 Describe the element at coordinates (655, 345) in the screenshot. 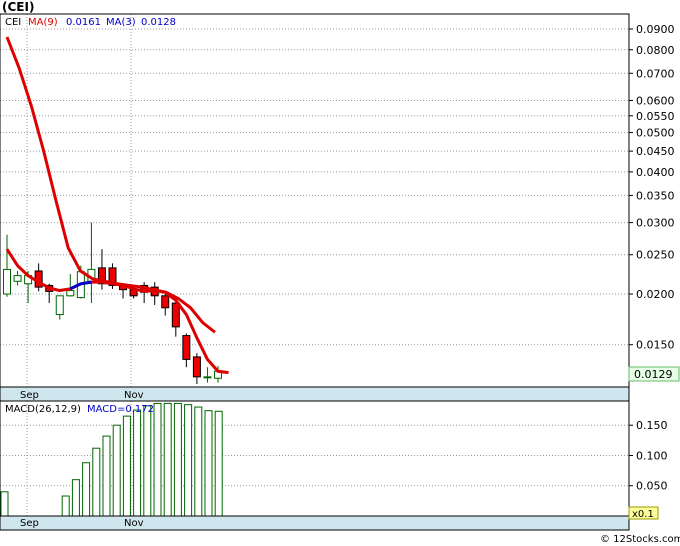

I see `price-tick-label: 0.0150` at that location.